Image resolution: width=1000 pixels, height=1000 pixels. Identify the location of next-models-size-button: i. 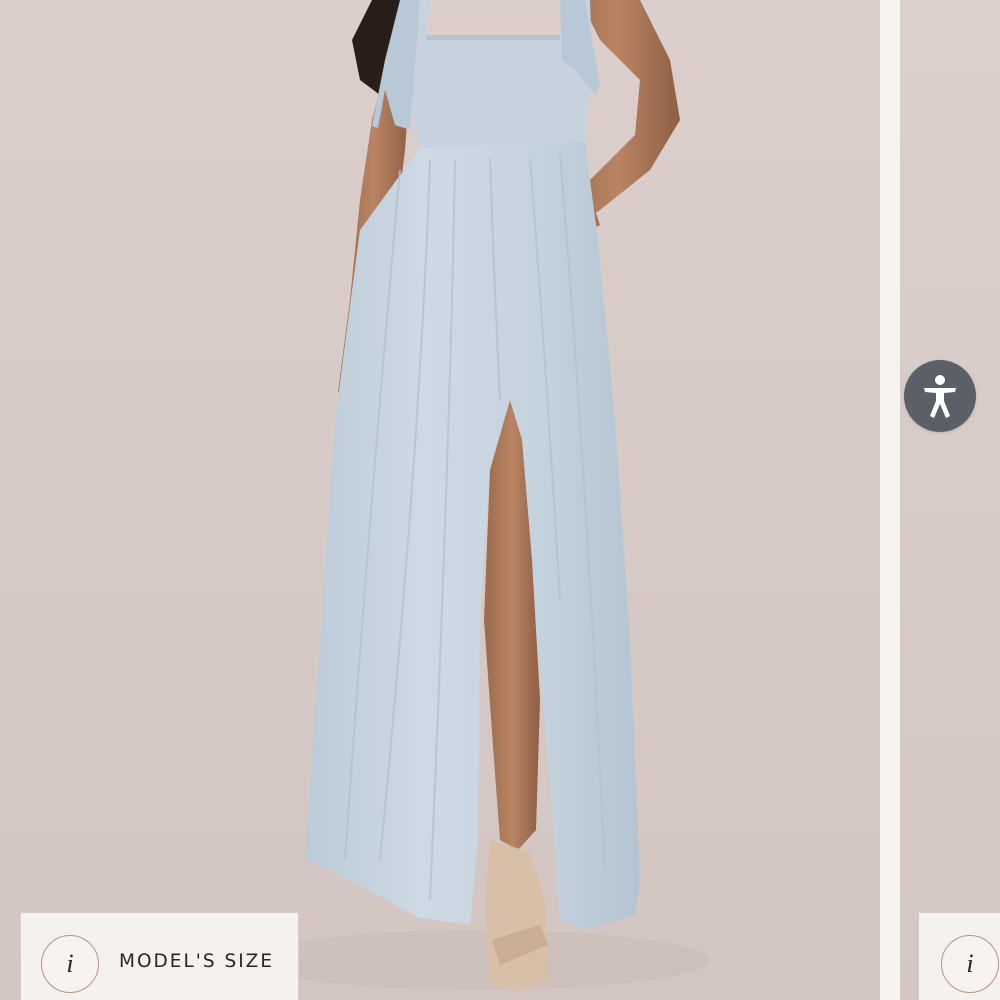
(959, 956).